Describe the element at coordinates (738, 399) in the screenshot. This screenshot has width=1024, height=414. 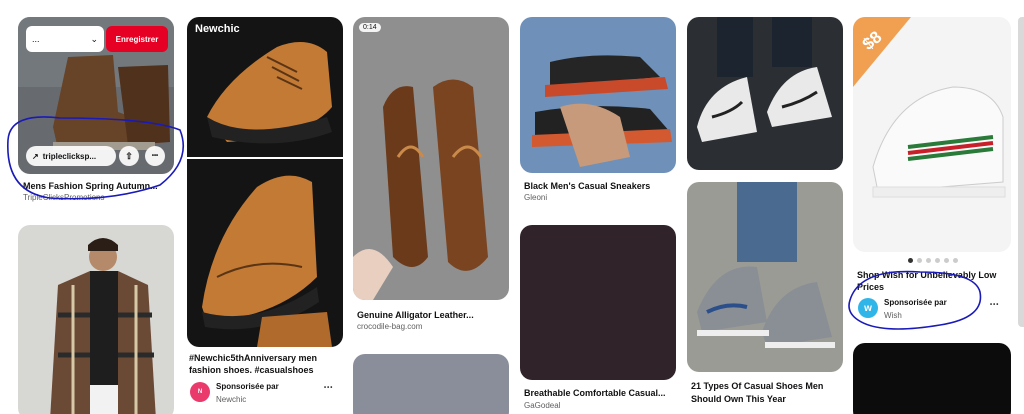
I see `pin-title-line2: Should Own This Year` at that location.